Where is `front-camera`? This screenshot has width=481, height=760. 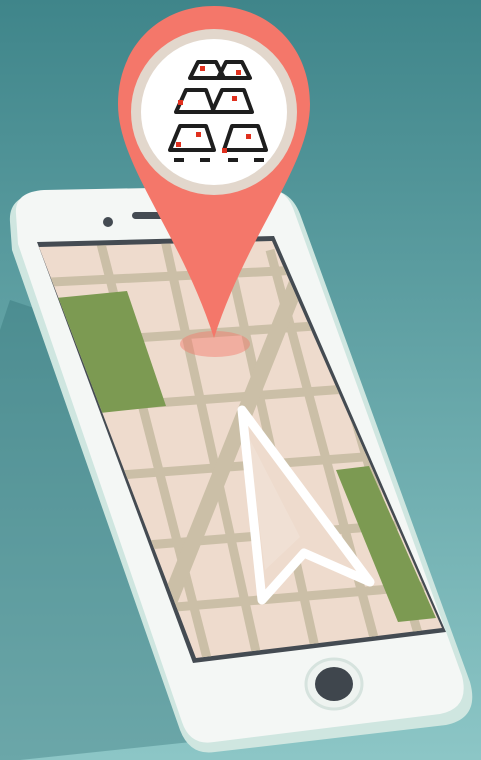
front-camera is located at coordinates (108, 222).